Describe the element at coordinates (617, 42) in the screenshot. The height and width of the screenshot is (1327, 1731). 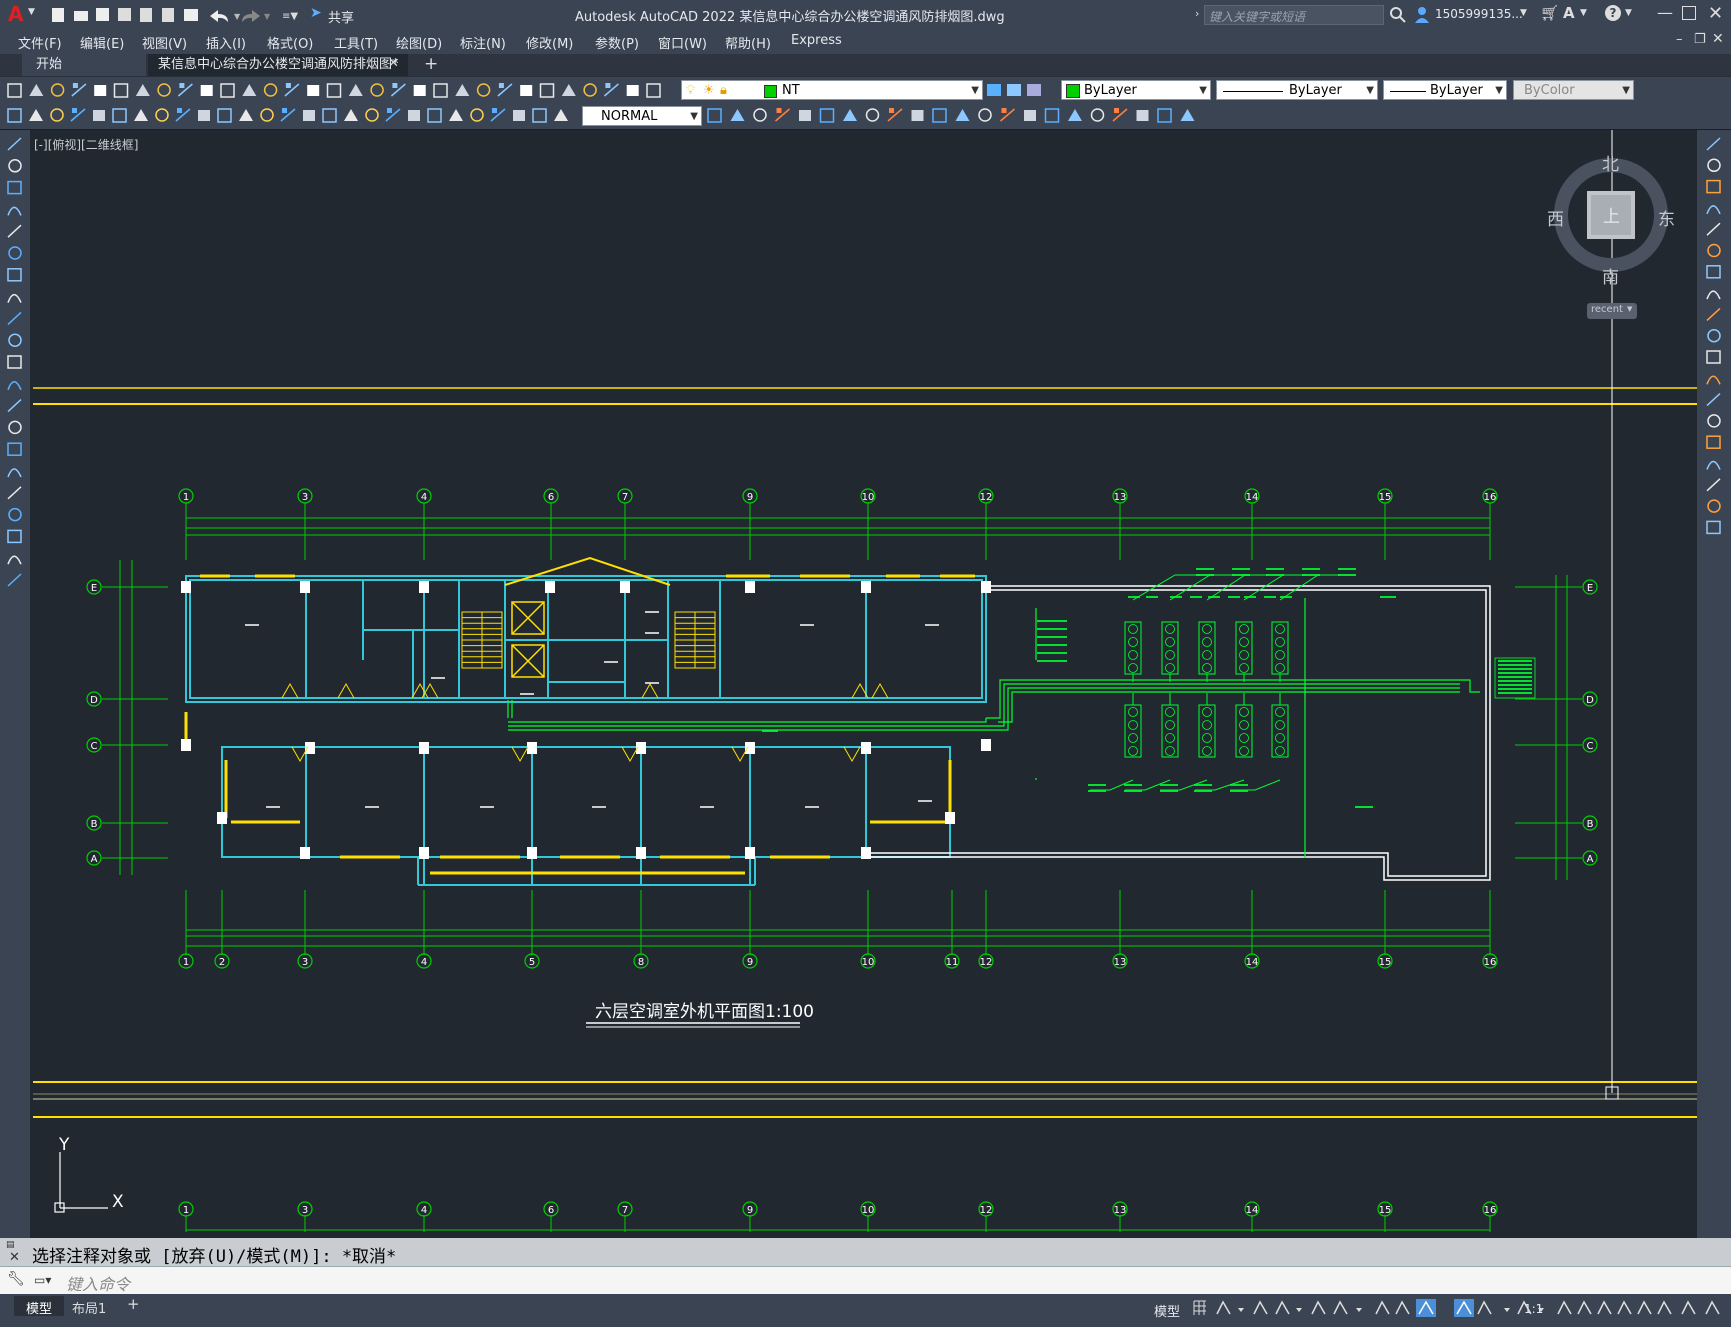
I see `menu-parametric: 参数(P)` at that location.